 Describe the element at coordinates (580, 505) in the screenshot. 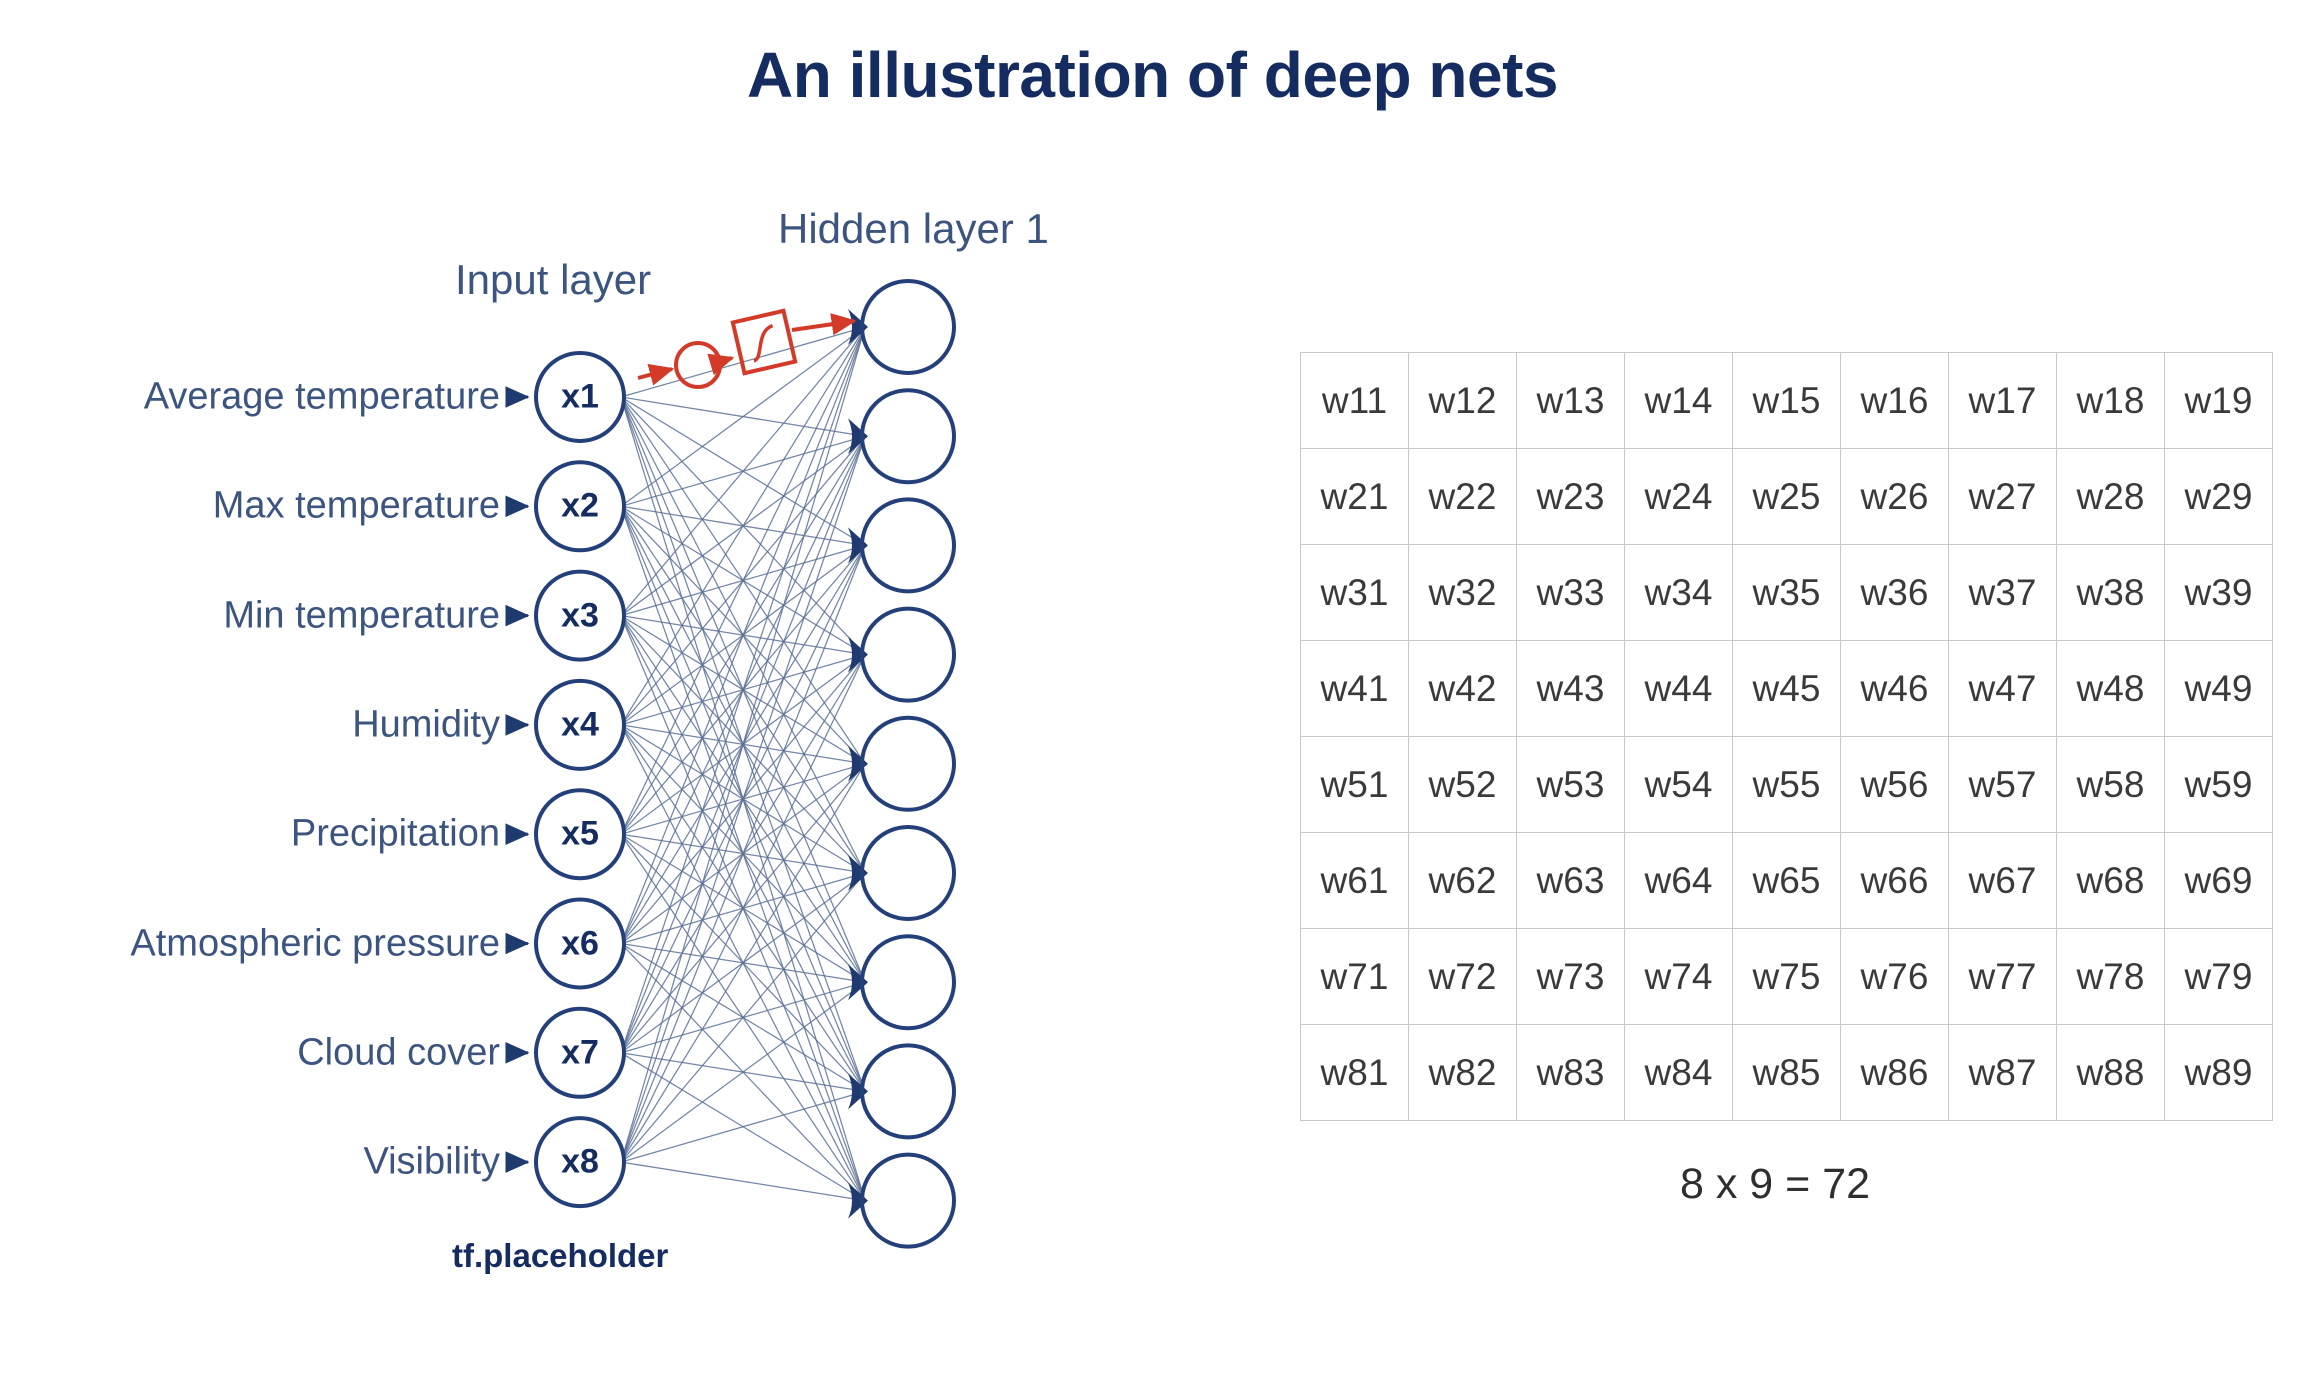

I see `input-node-label: x2` at that location.